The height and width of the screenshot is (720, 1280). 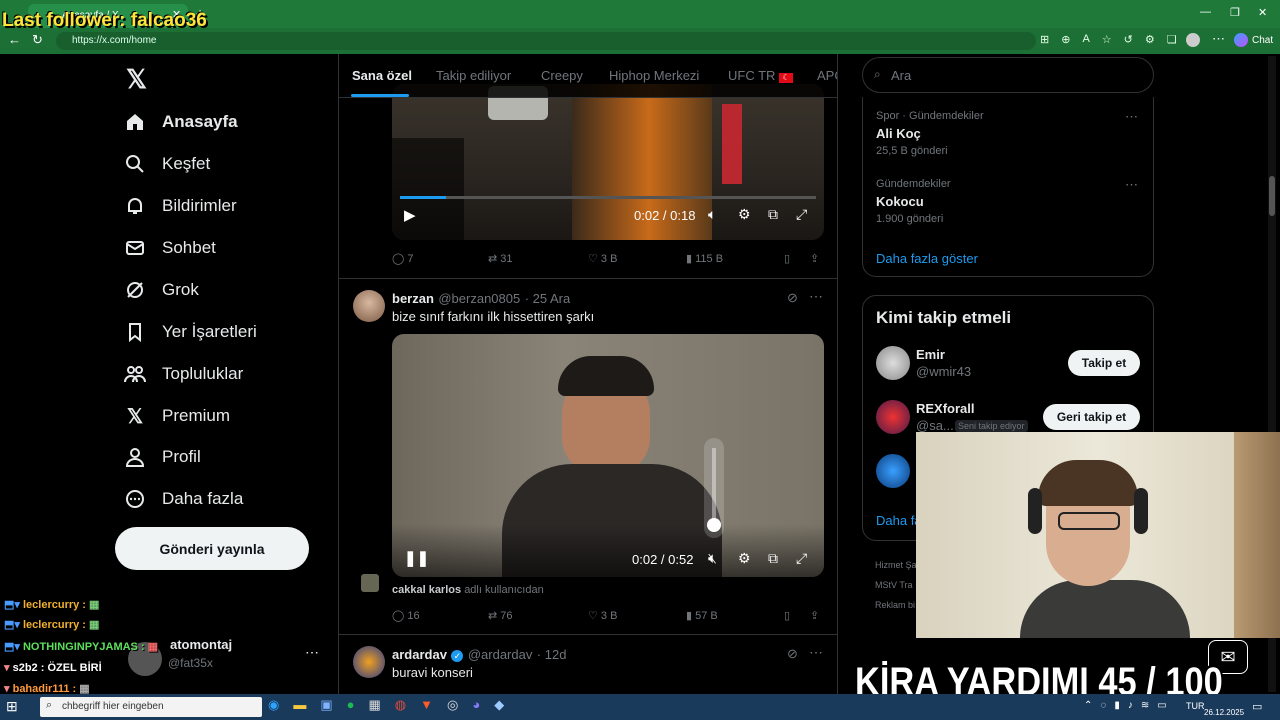 I want to click on sidebar-item-notifications: Bildirimler, so click(x=180, y=206).